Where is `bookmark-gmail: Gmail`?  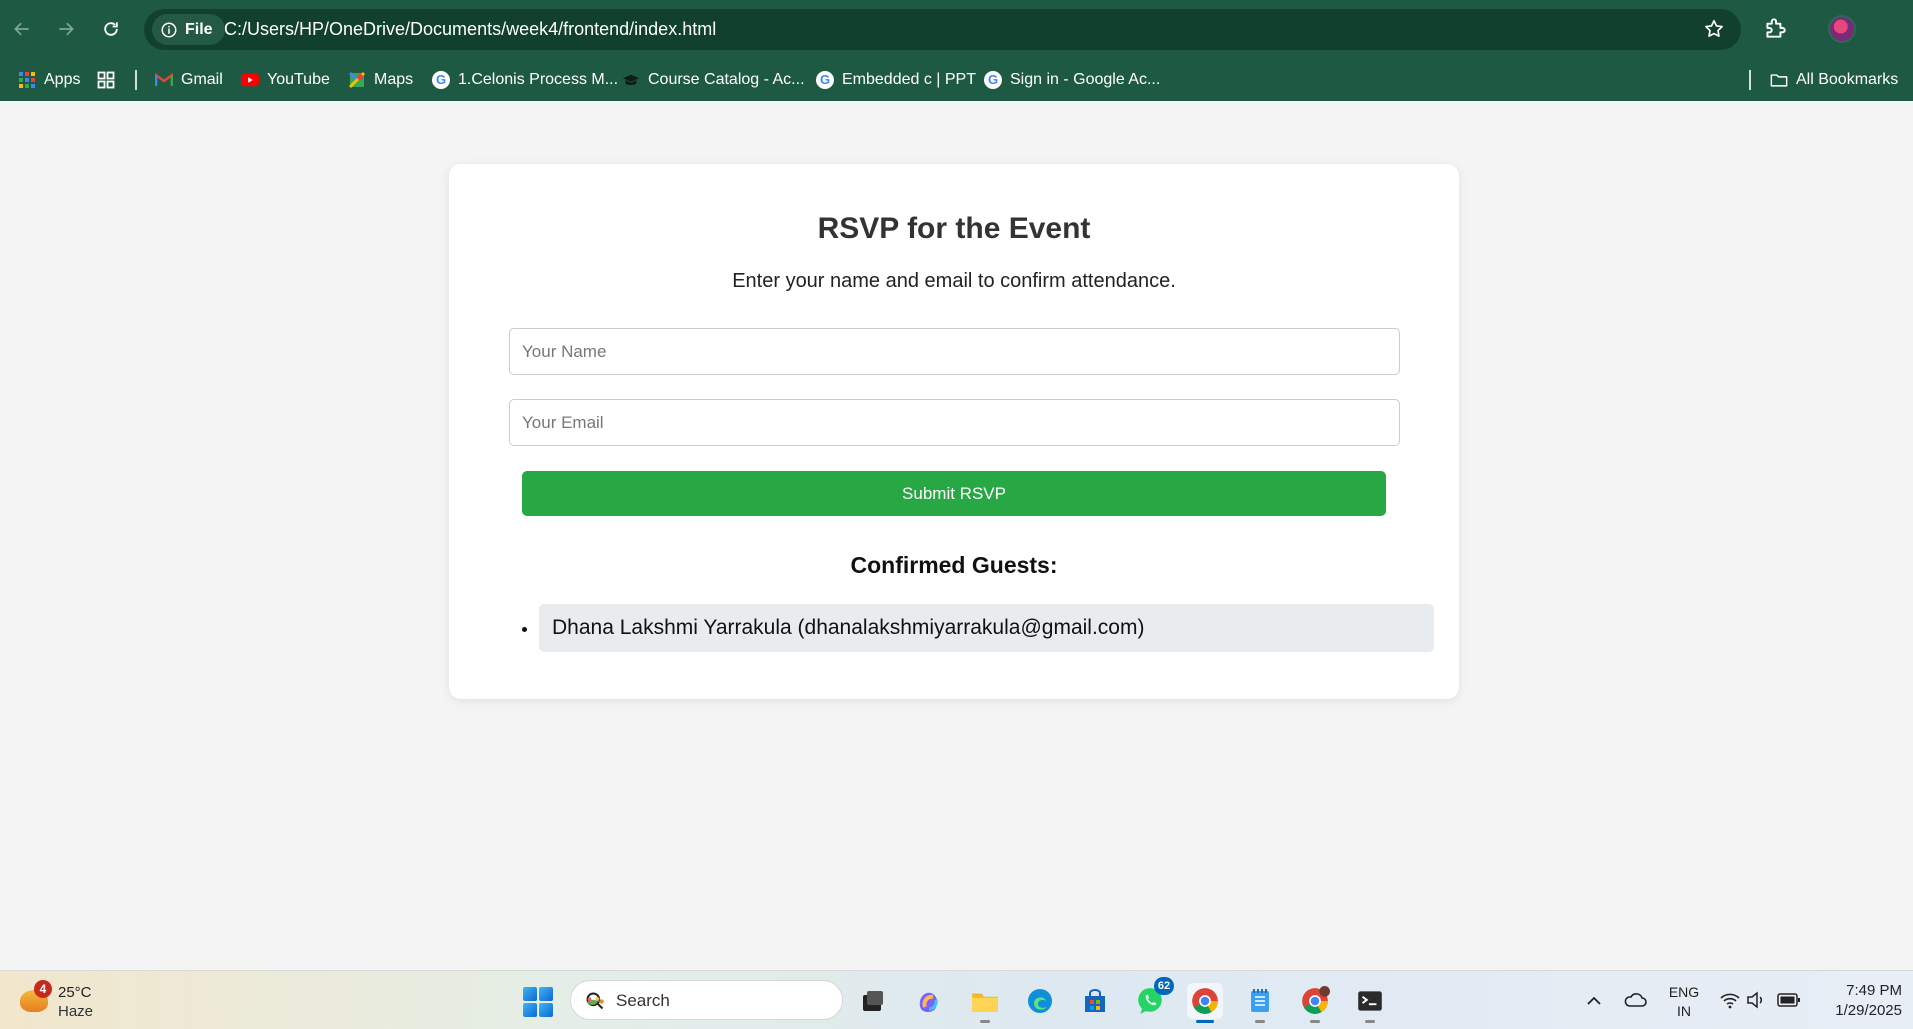
bookmark-gmail: Gmail is located at coordinates (189, 79).